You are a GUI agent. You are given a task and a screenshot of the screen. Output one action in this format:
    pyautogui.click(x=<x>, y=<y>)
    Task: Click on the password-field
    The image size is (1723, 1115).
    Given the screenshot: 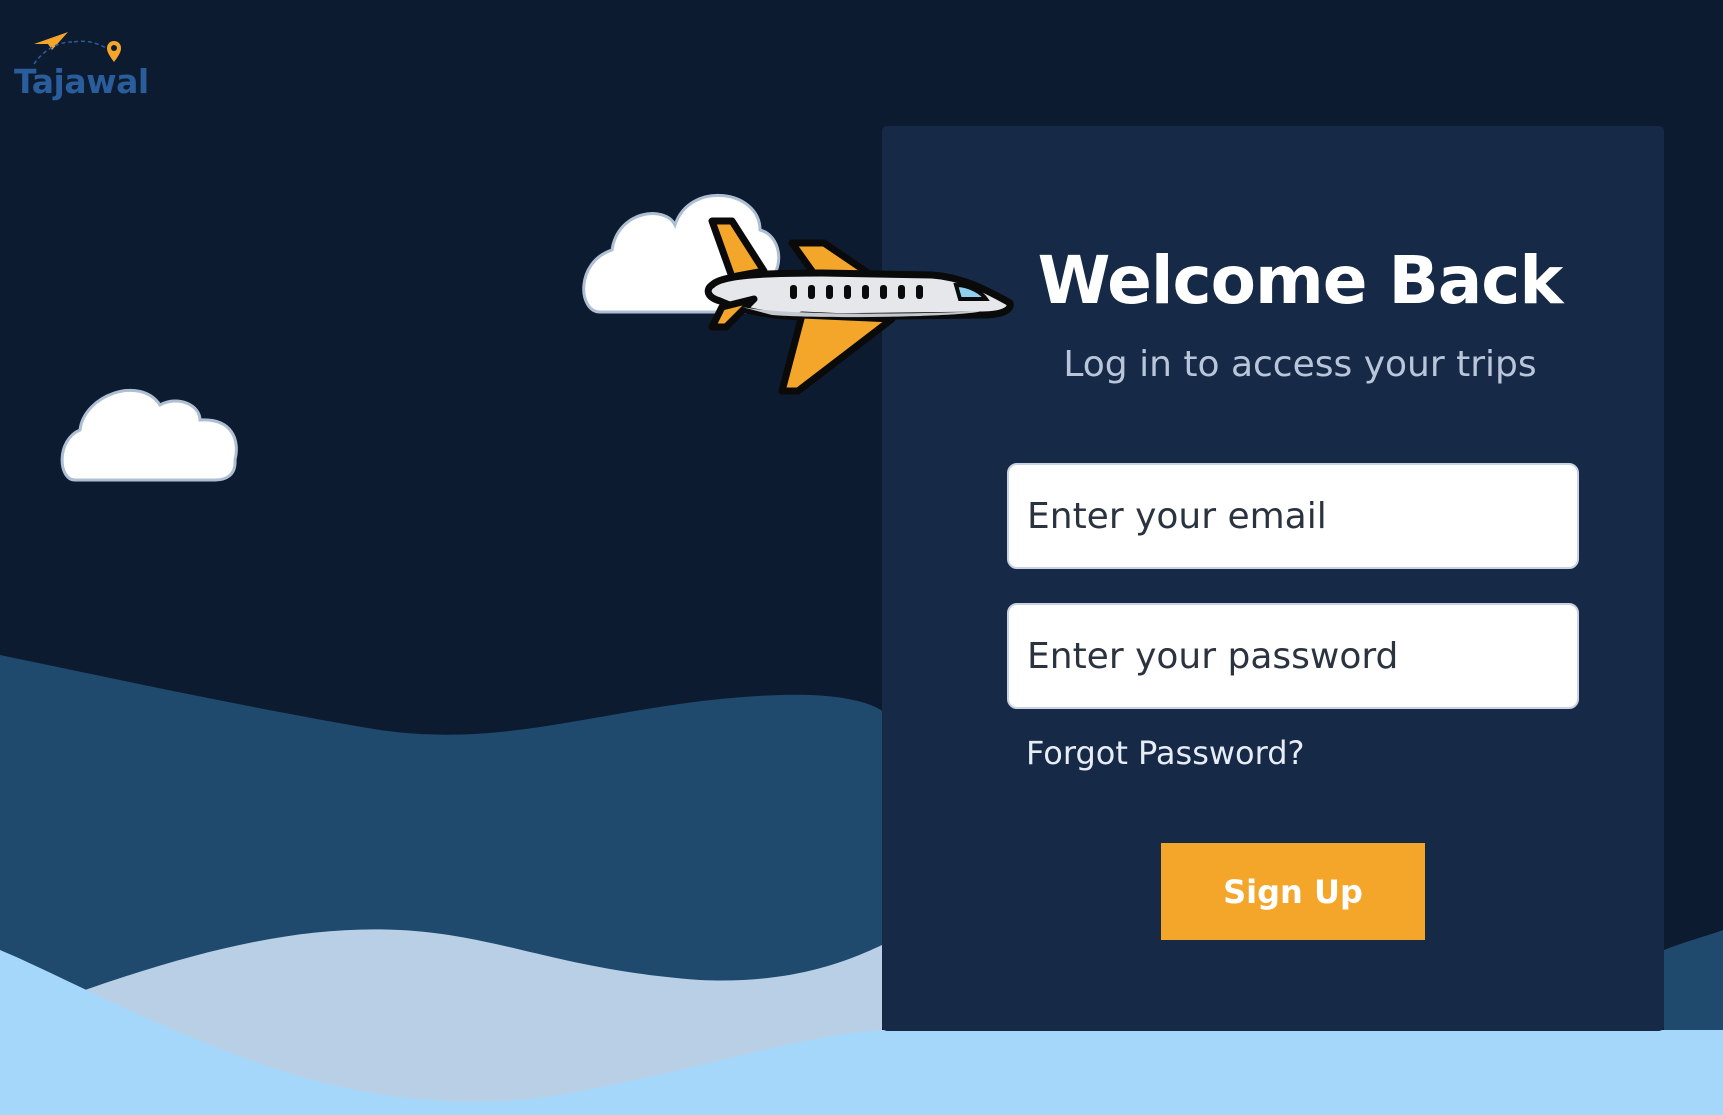 What is the action you would take?
    pyautogui.click(x=1293, y=656)
    